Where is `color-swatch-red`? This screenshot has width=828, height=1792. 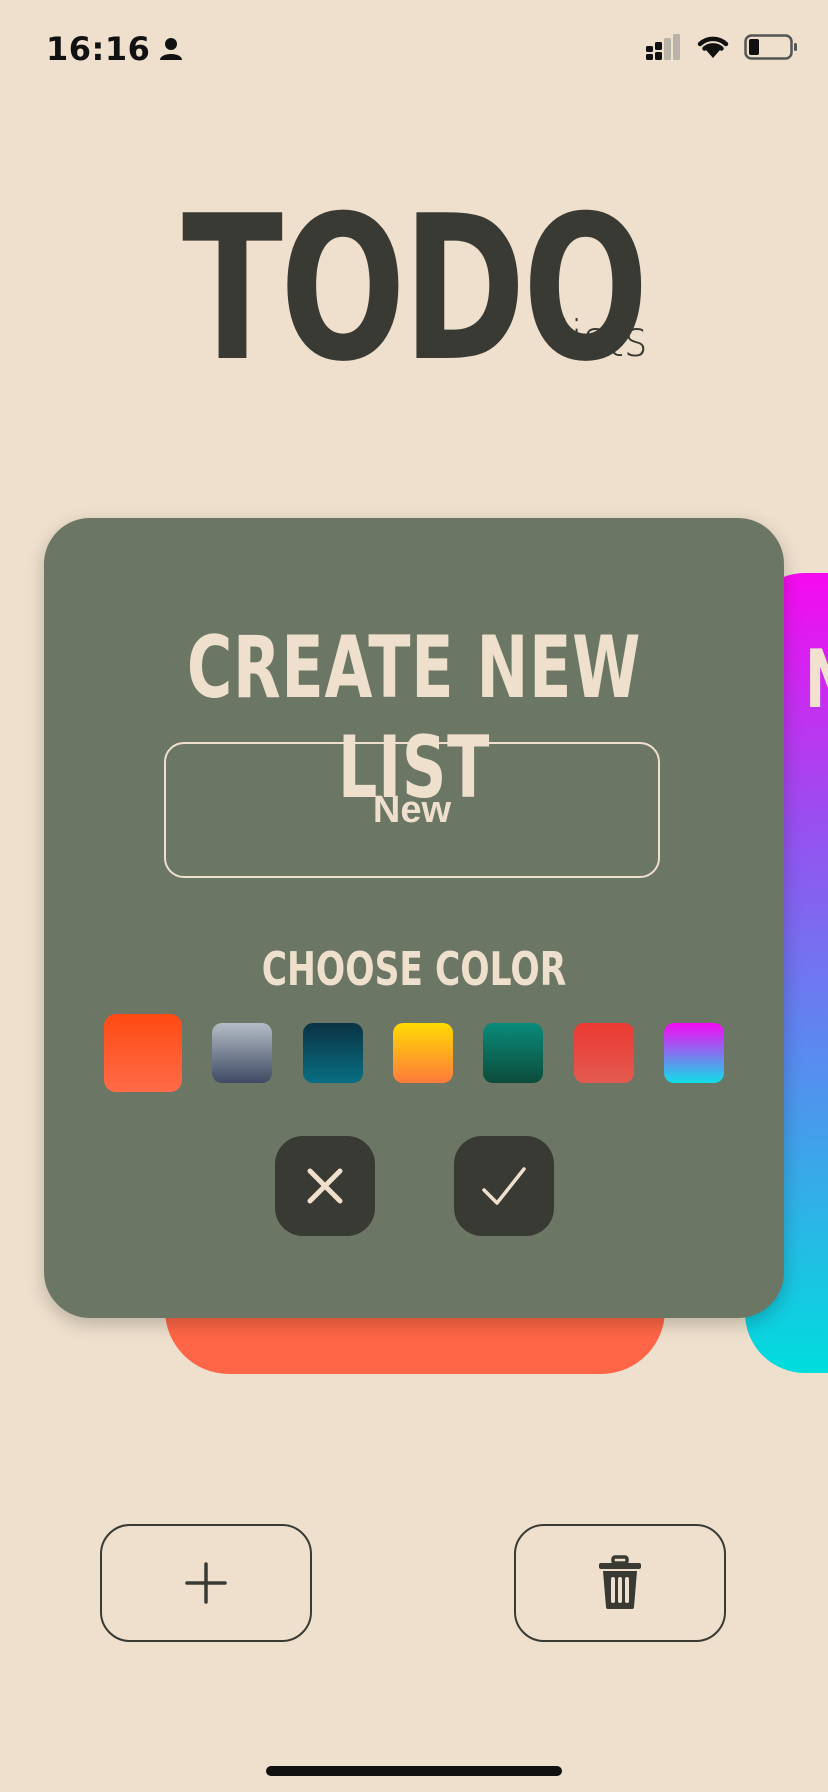 color-swatch-red is located at coordinates (603, 1053).